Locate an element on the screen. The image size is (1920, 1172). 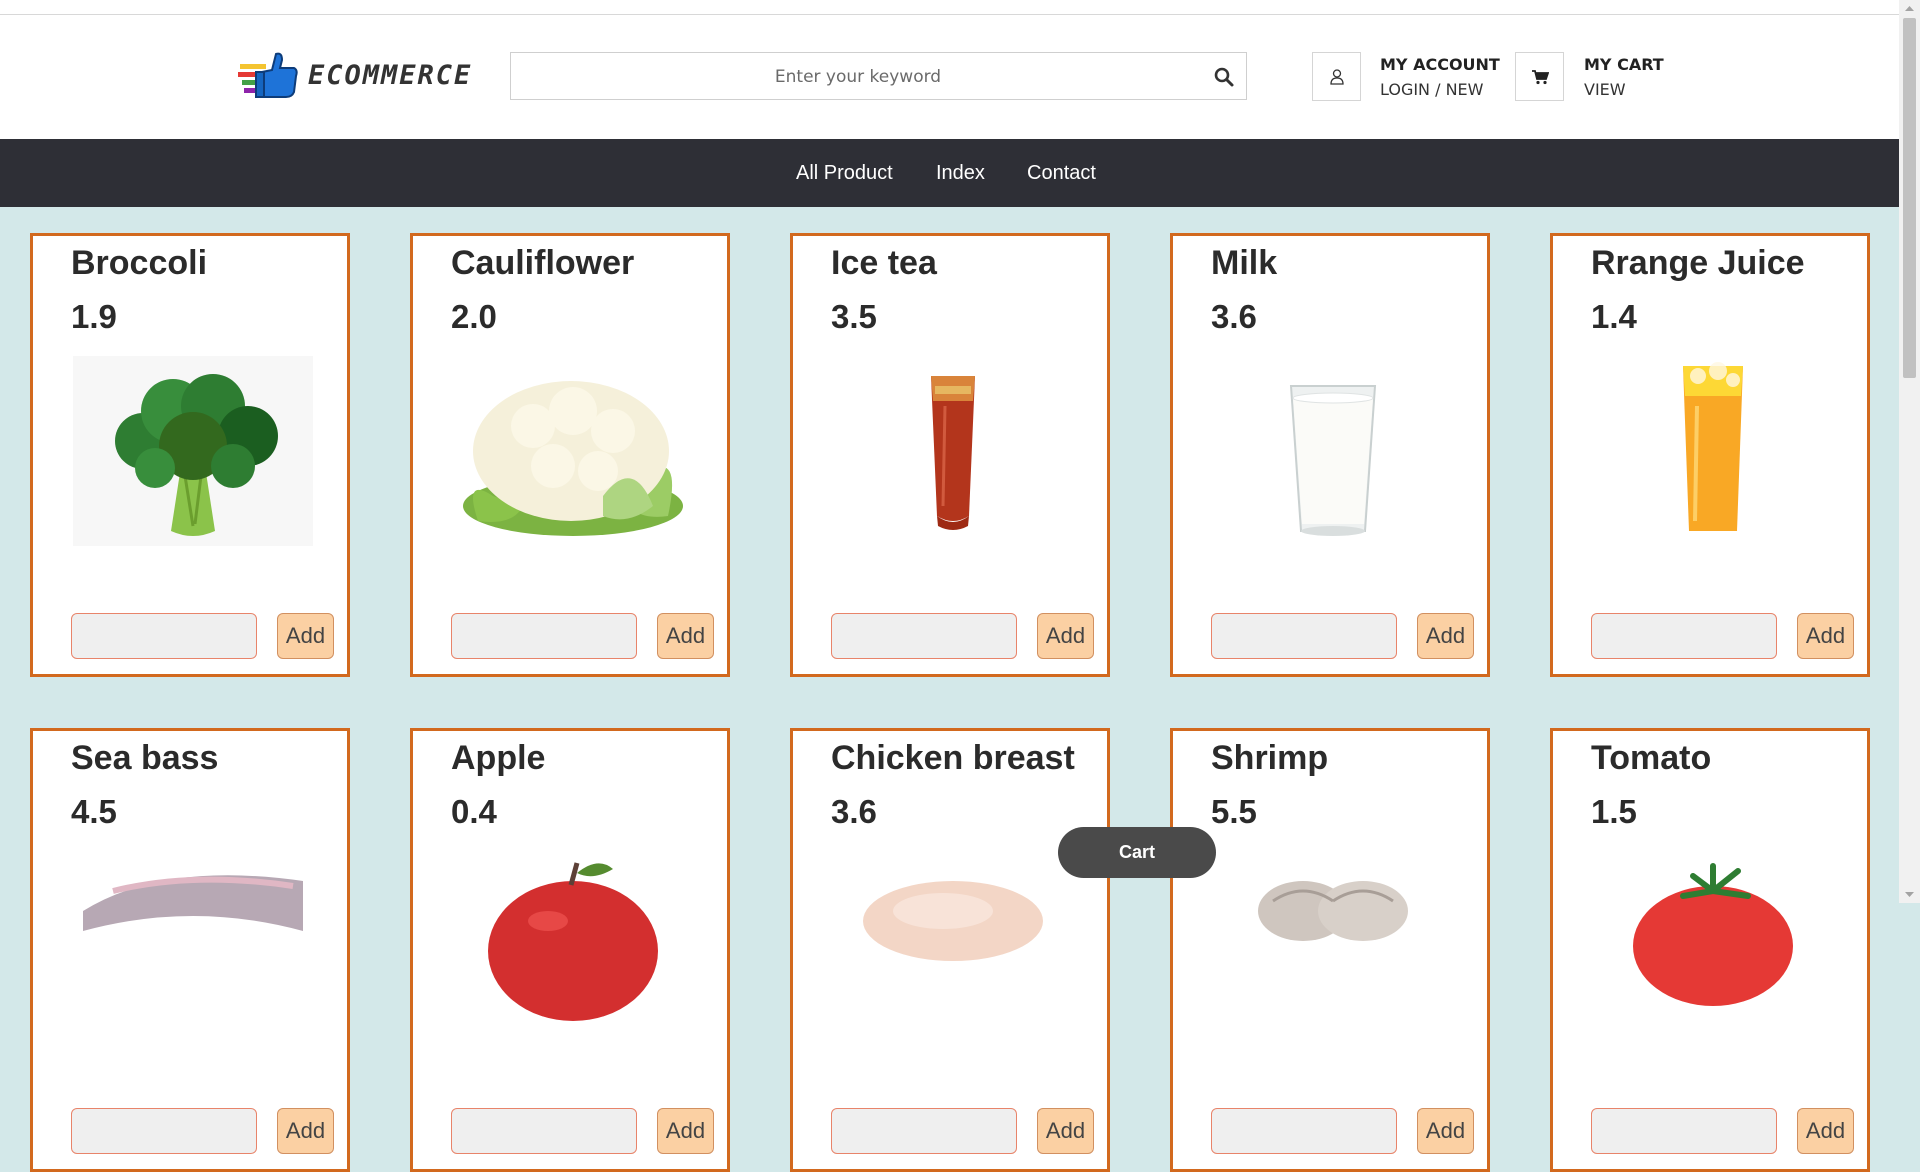
site-logo: ECOMMERCE is located at coordinates (355, 75).